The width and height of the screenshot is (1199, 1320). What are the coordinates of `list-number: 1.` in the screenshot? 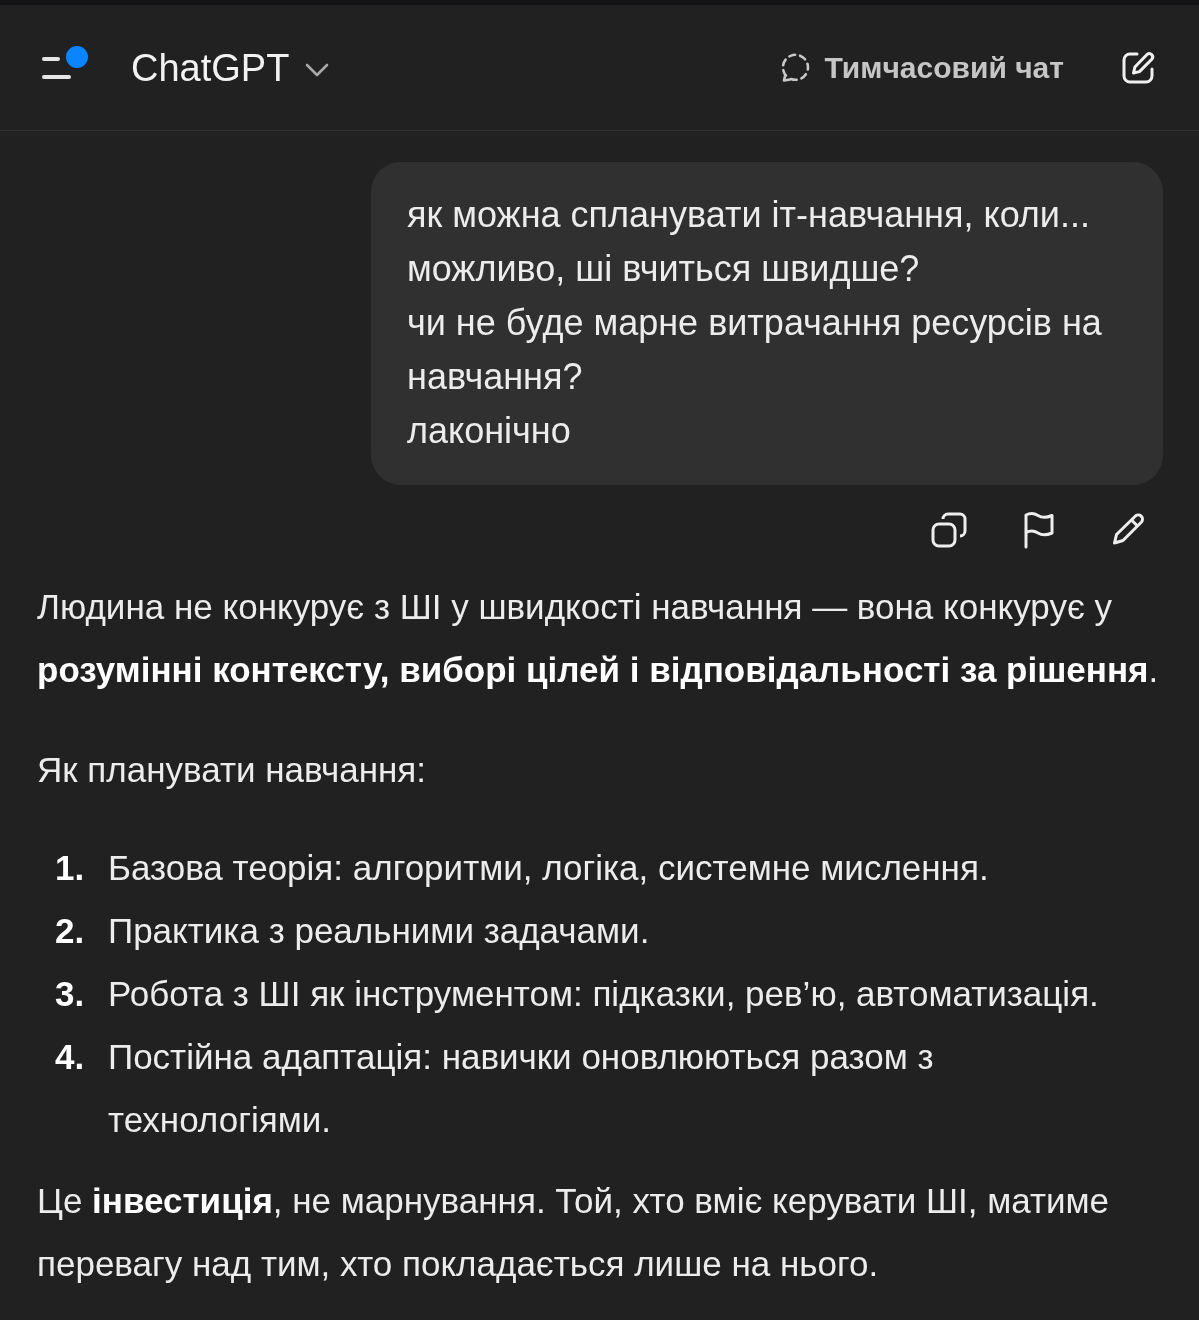 It's located at (70, 868).